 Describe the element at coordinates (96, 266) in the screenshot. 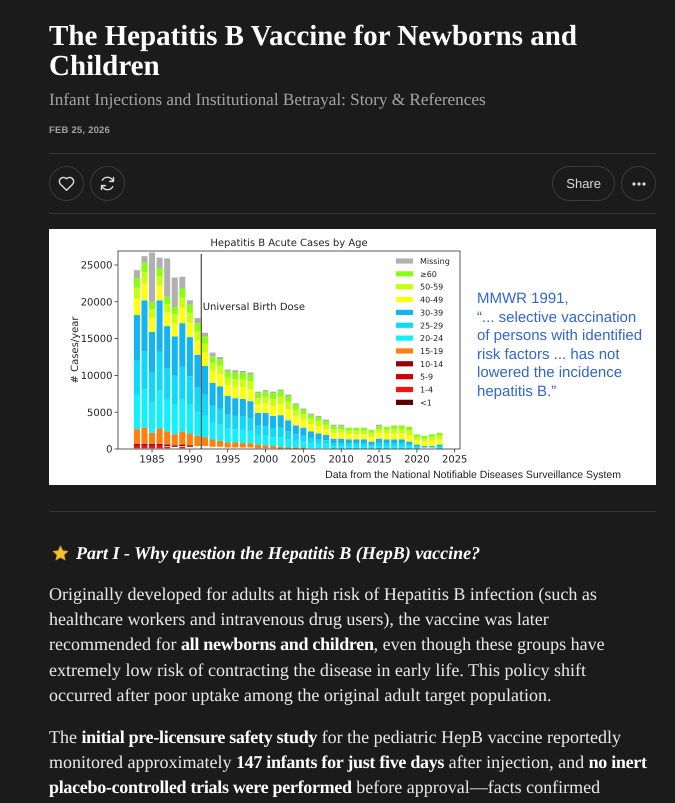

I see `y-tick-label: 25000` at that location.